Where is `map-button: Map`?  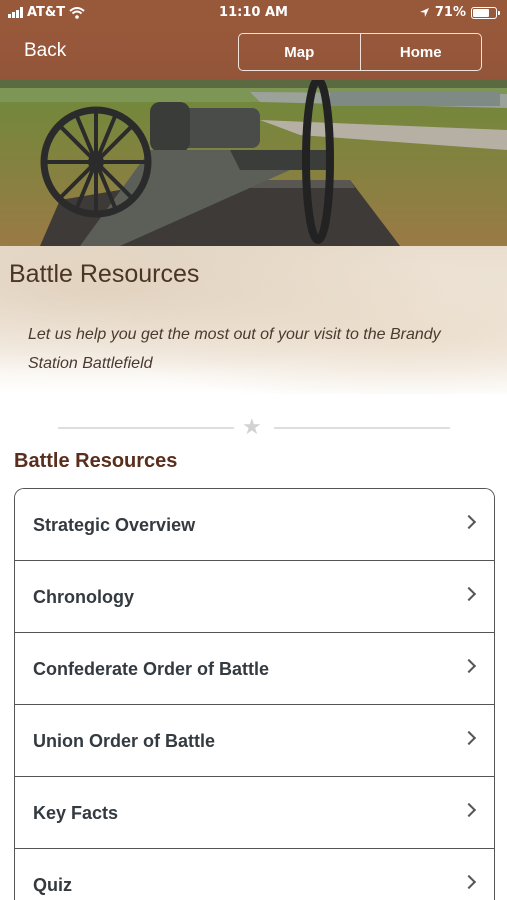
map-button: Map is located at coordinates (299, 52).